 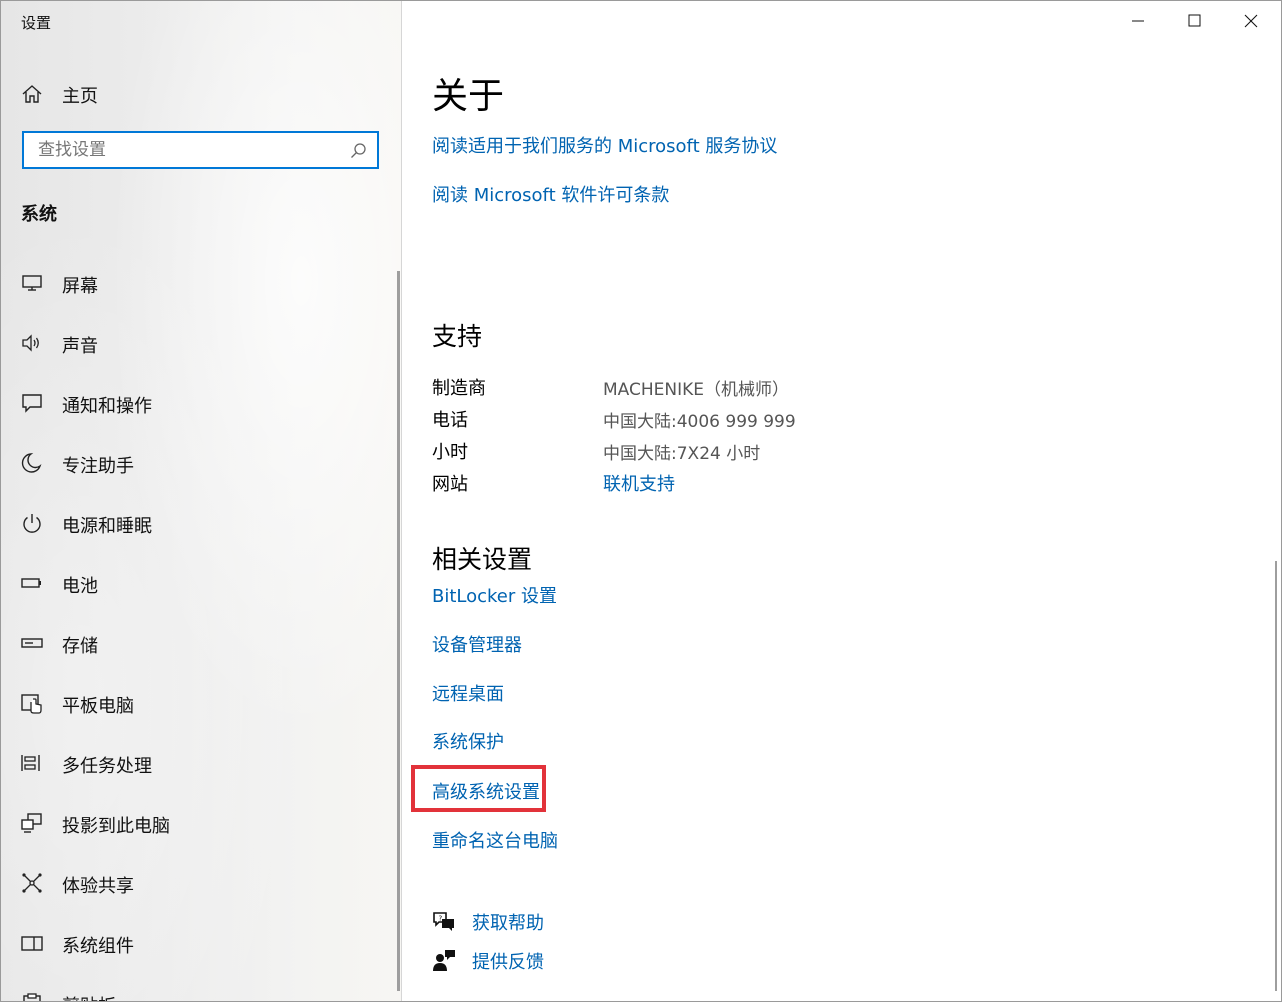 I want to click on manufacturer-value: MACHENIKE（机械师）, so click(x=696, y=390).